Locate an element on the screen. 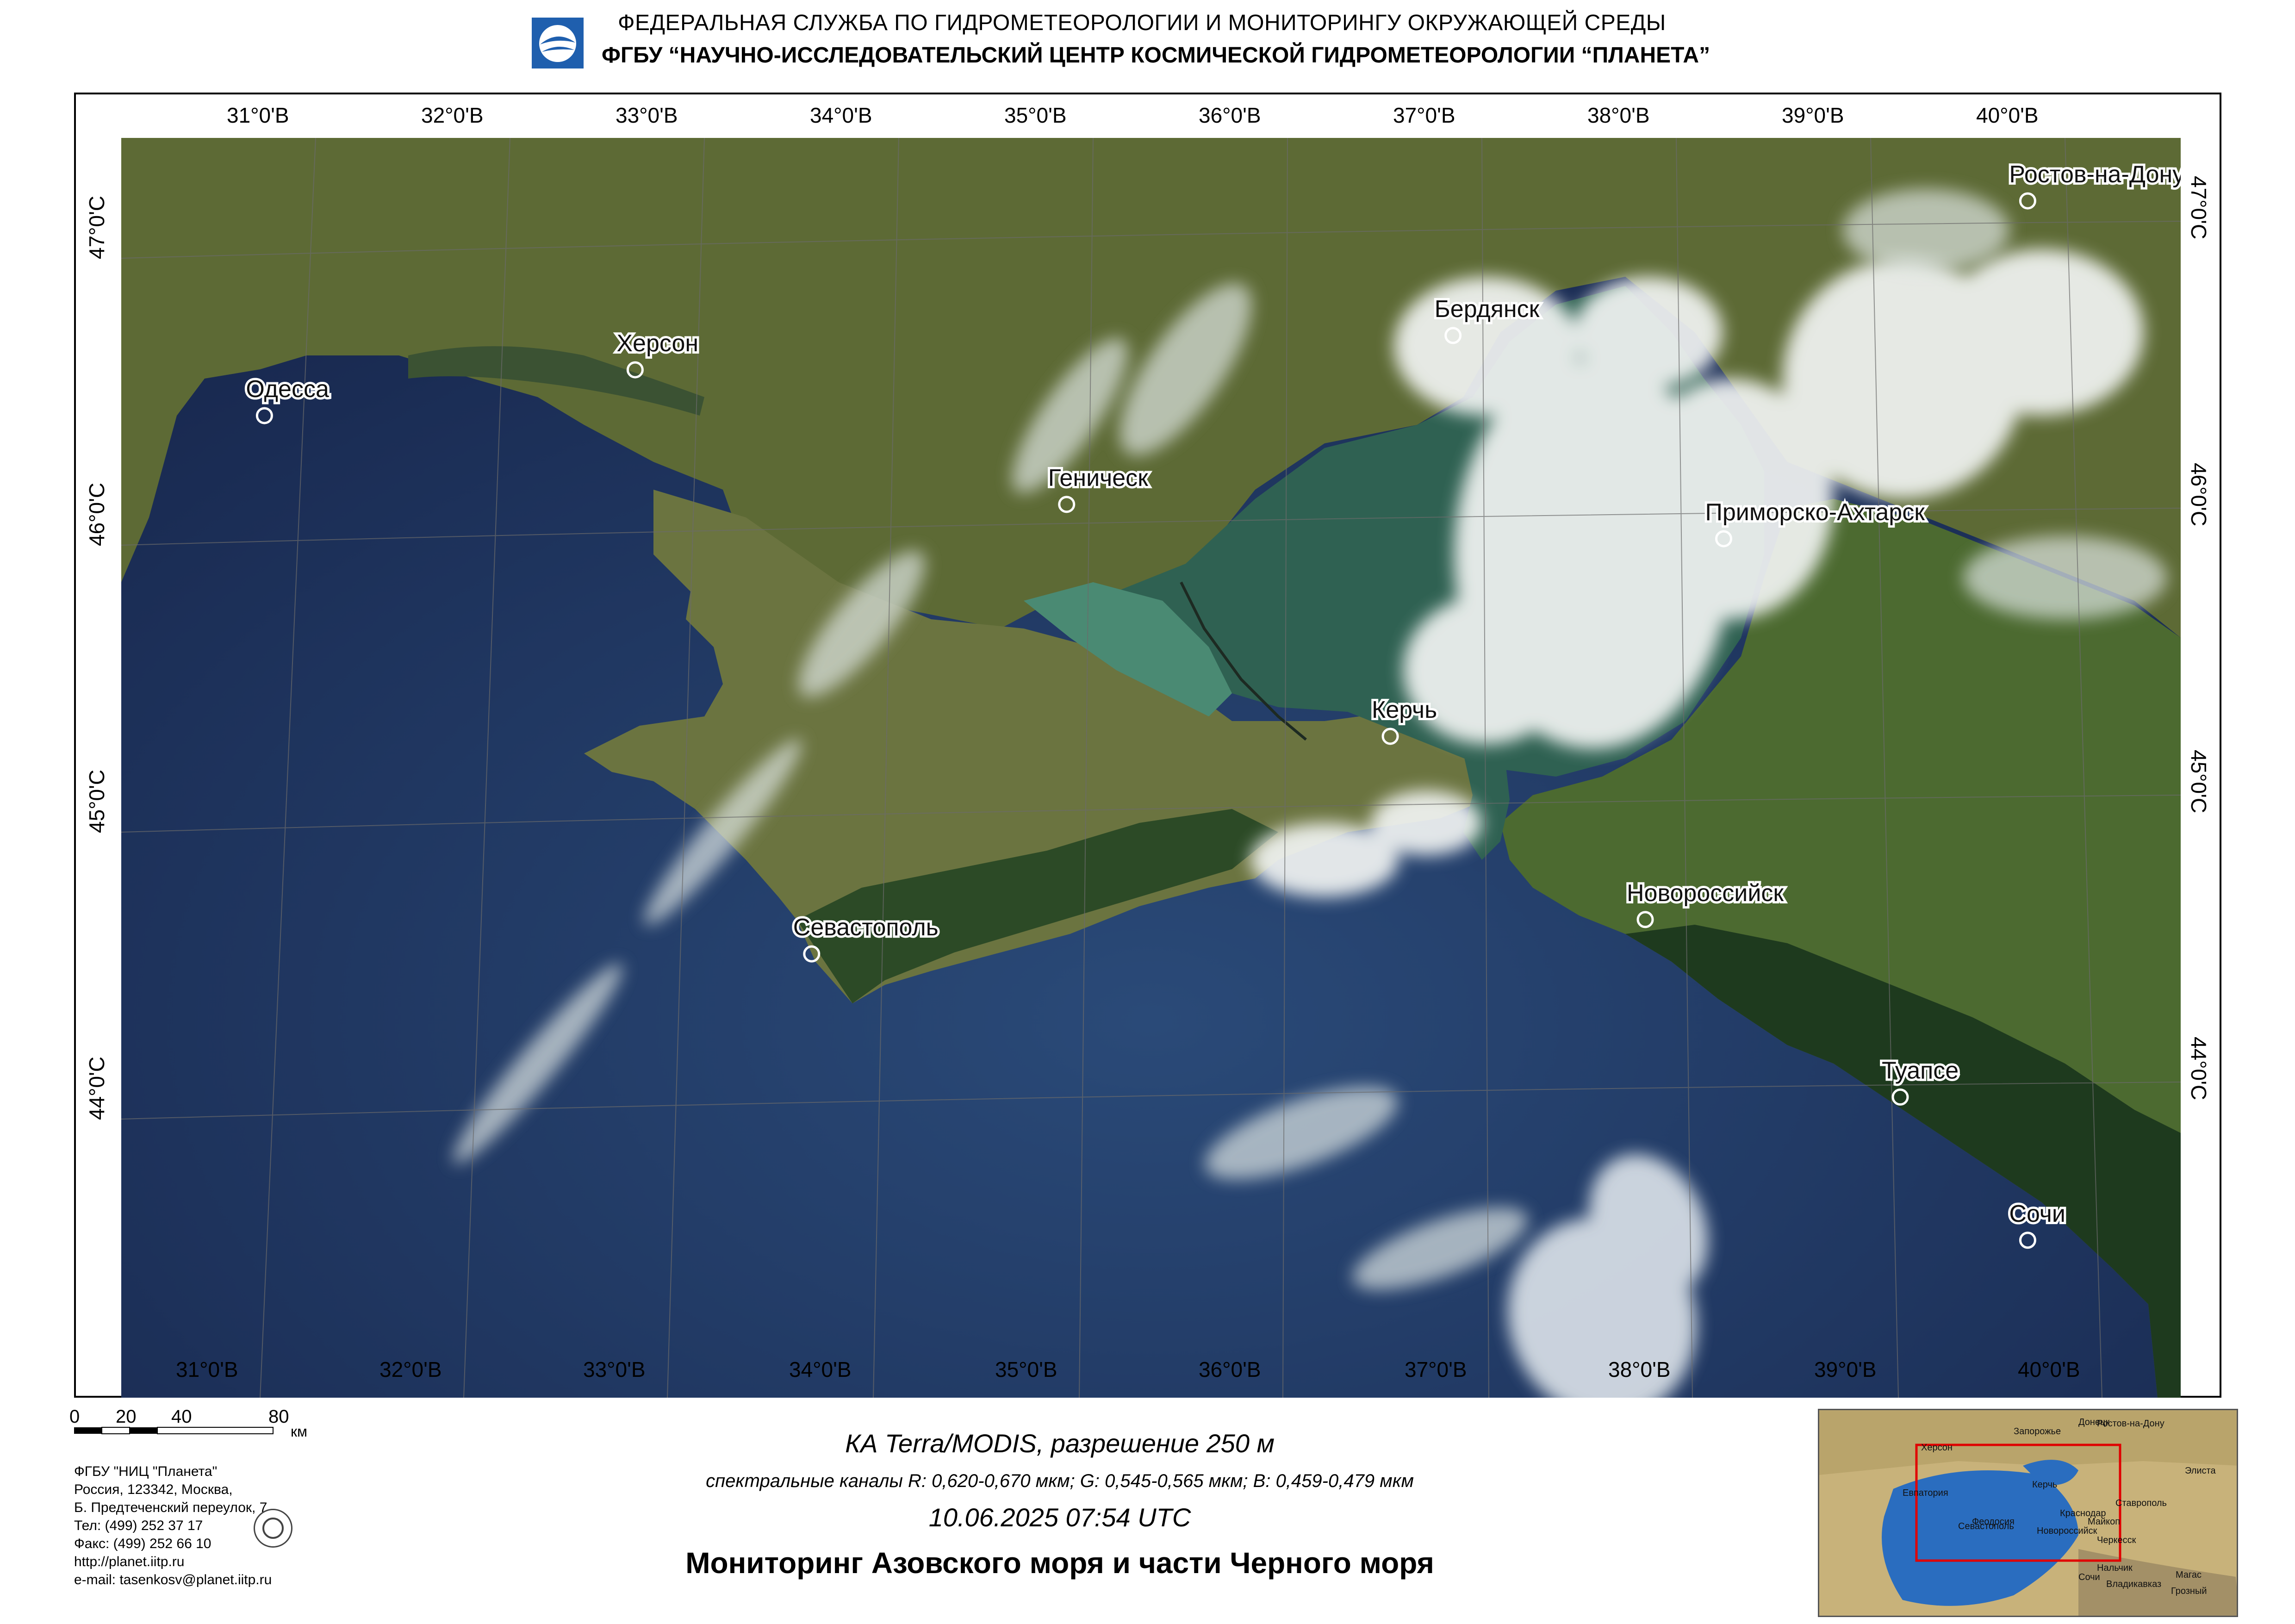  city-label: Туапсе is located at coordinates (1920, 1070).